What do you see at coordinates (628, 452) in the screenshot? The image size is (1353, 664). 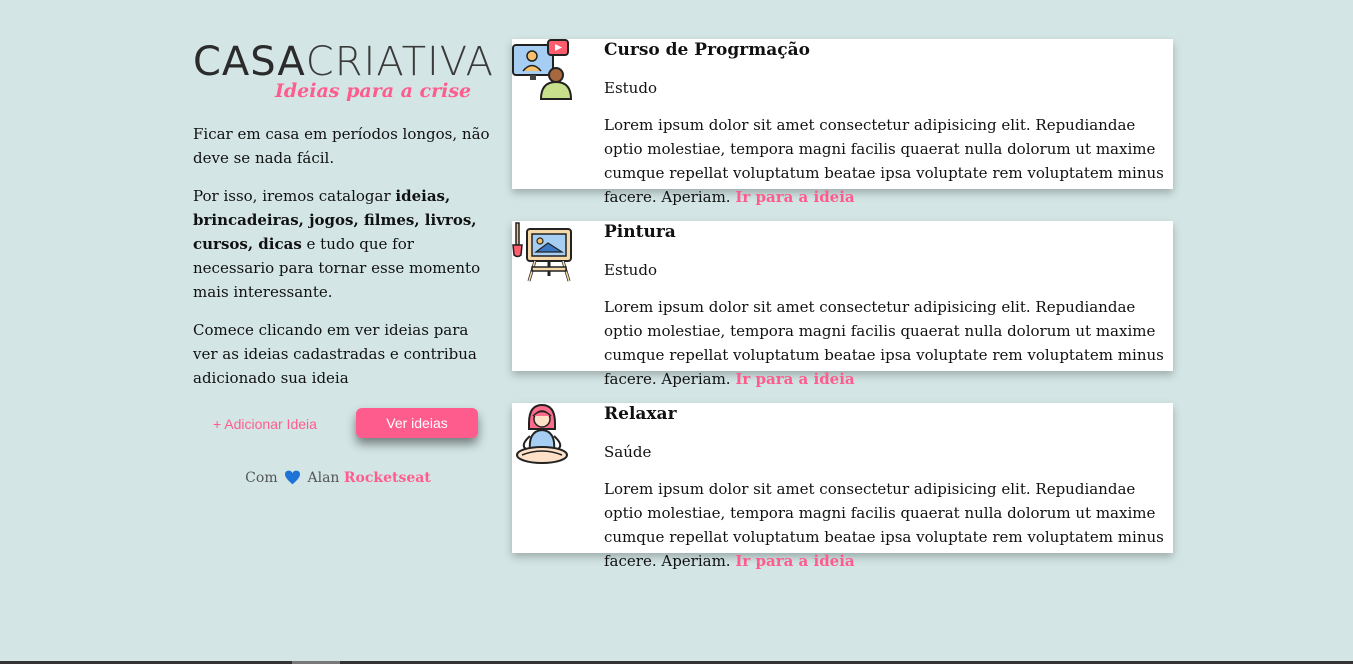 I see `idea-category: Saúde` at bounding box center [628, 452].